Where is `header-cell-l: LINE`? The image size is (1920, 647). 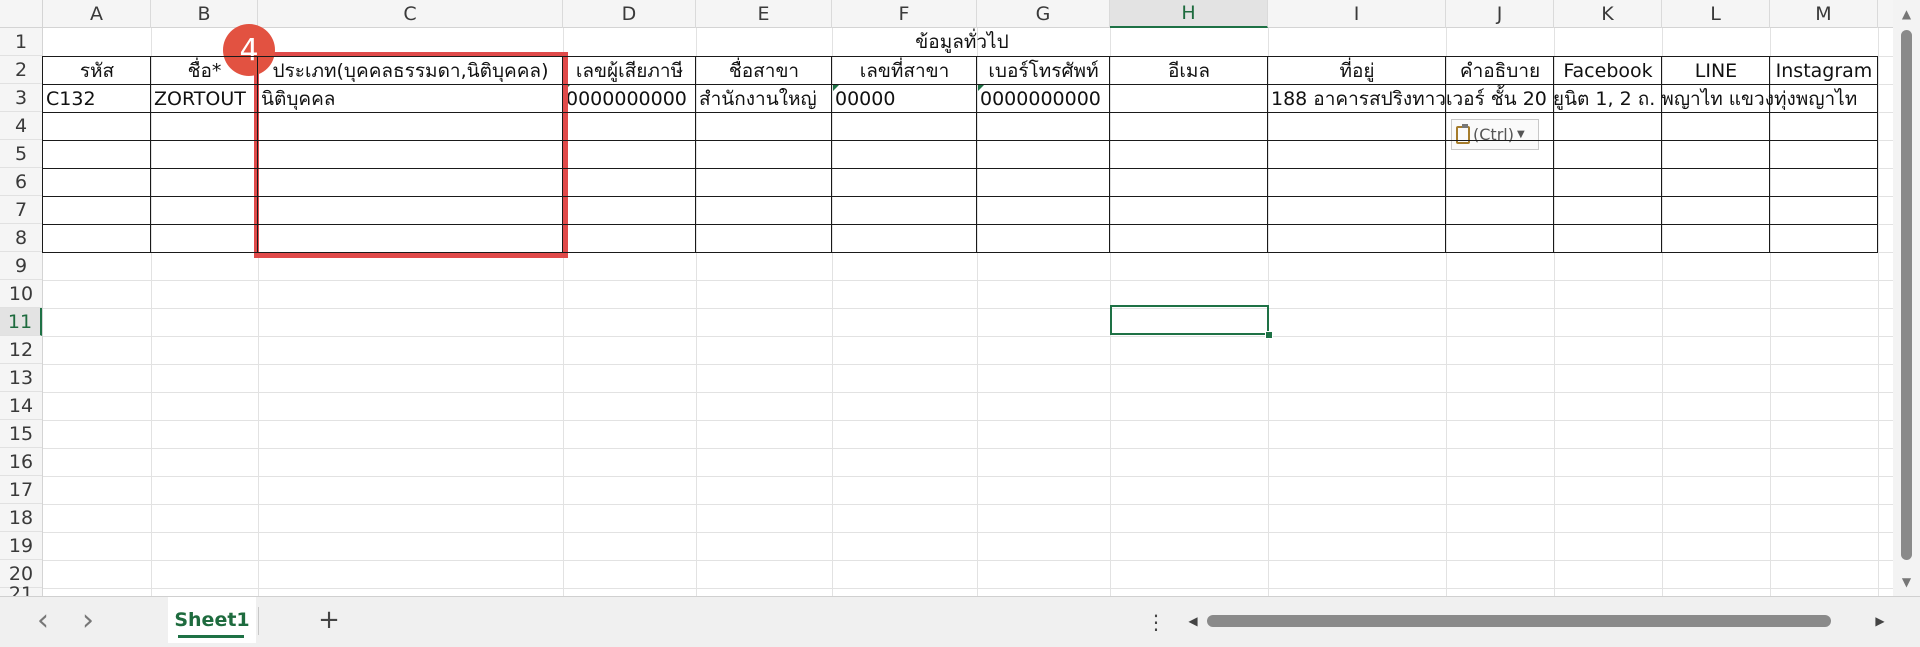
header-cell-l: LINE is located at coordinates (1716, 70).